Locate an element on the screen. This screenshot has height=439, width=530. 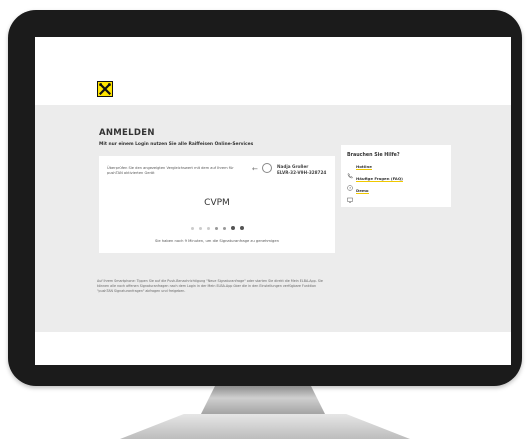
monitor-neck is located at coordinates (263, 401).